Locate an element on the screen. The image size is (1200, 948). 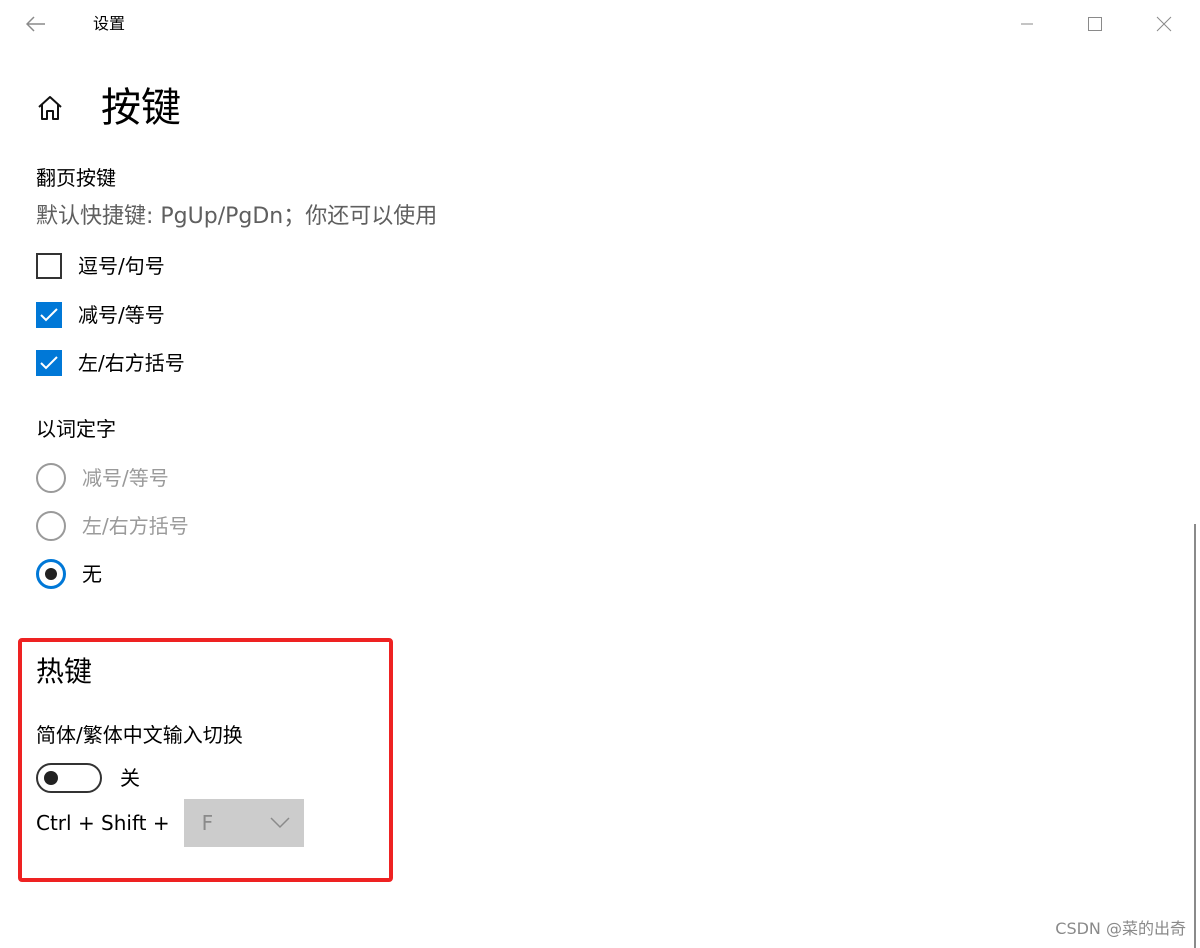
checkbox-label: 左/右方括号 is located at coordinates (131, 363).